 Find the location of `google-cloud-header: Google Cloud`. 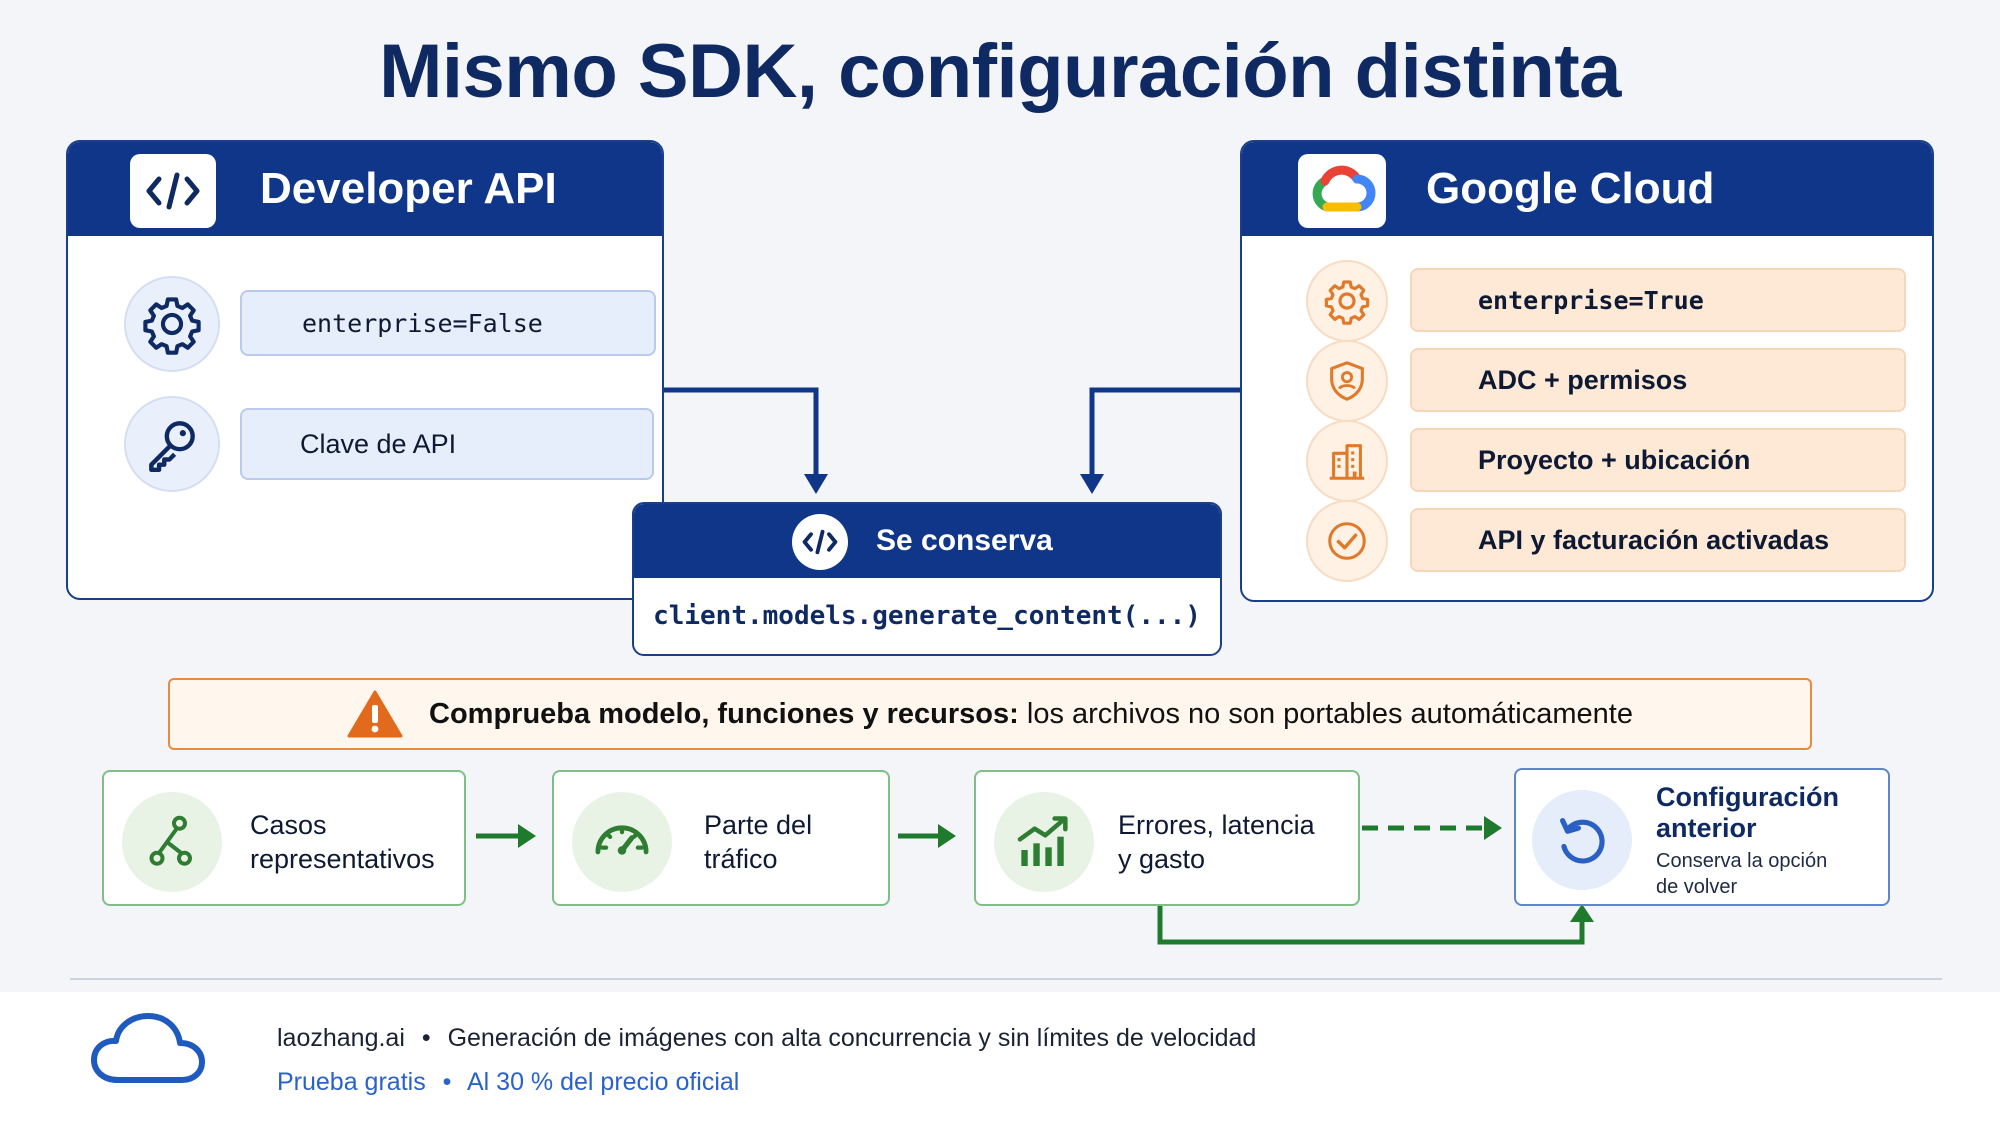

google-cloud-header: Google Cloud is located at coordinates (1587, 189).